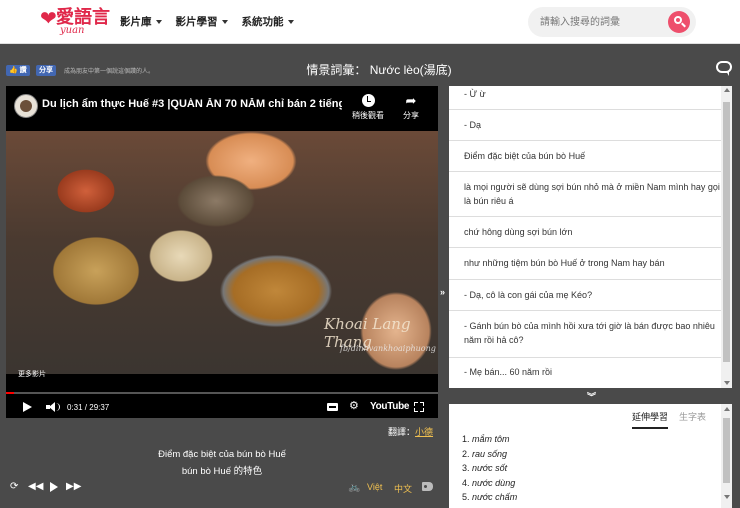 The height and width of the screenshot is (508, 740). I want to click on speed-icon: 🚲, so click(354, 487).